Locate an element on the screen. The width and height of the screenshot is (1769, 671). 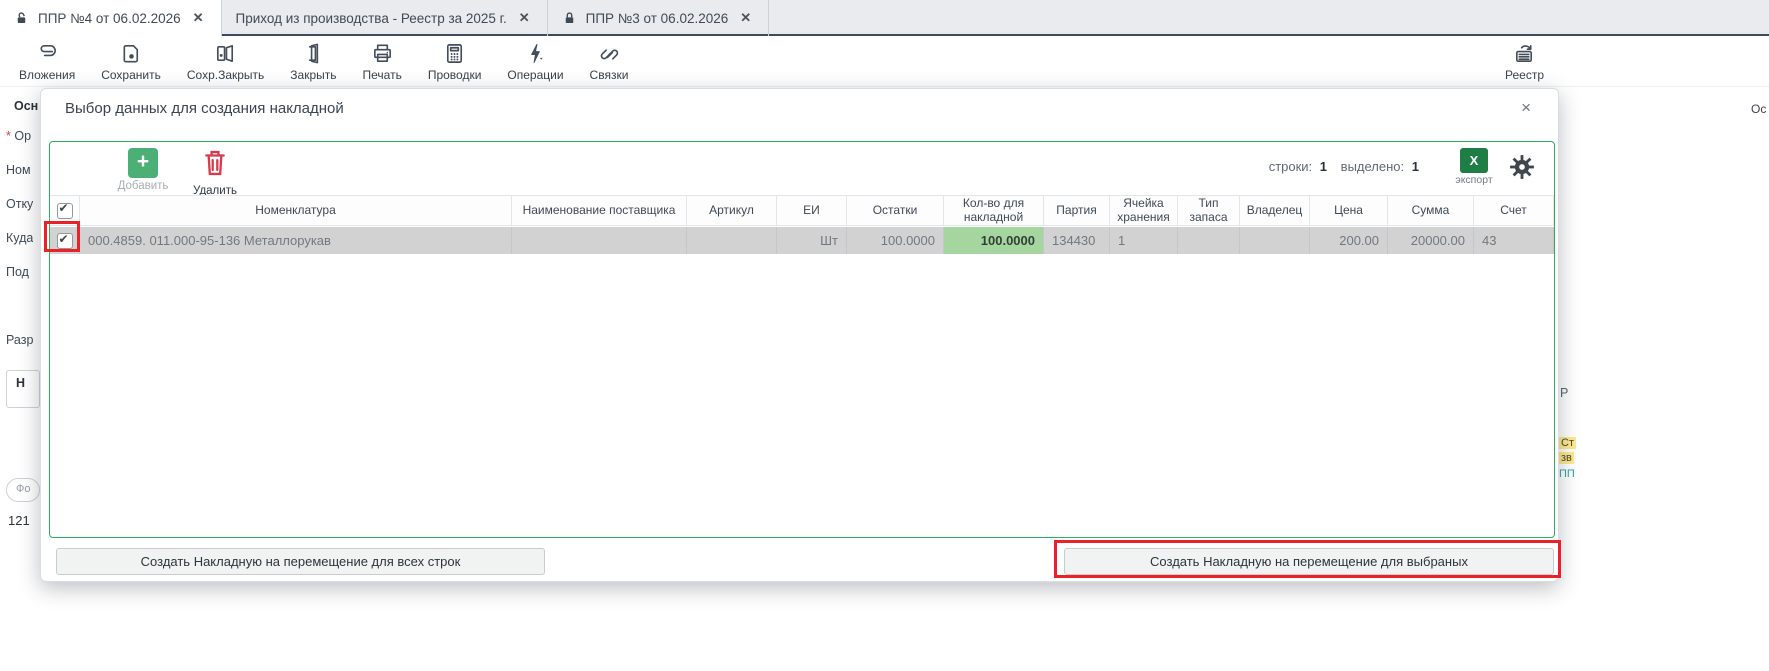
bg-number-fragment: 121 is located at coordinates (19, 520).